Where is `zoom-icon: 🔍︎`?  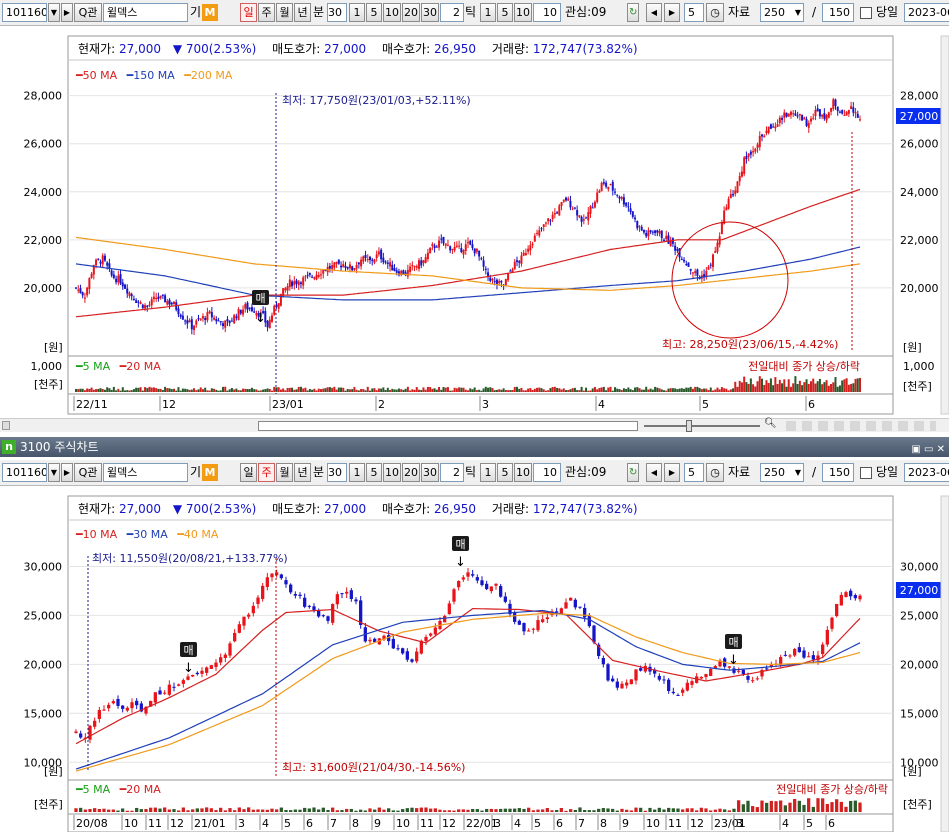 zoom-icon: 🔍︎ is located at coordinates (770, 423).